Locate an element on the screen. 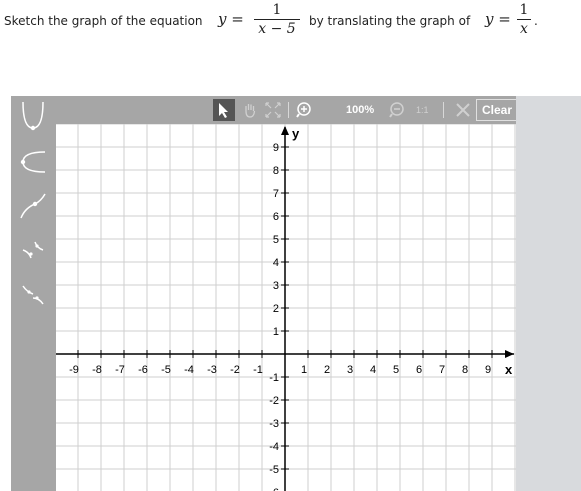 Image resolution: width=581 pixels, height=491 pixels. x-delete-icon is located at coordinates (463, 110).